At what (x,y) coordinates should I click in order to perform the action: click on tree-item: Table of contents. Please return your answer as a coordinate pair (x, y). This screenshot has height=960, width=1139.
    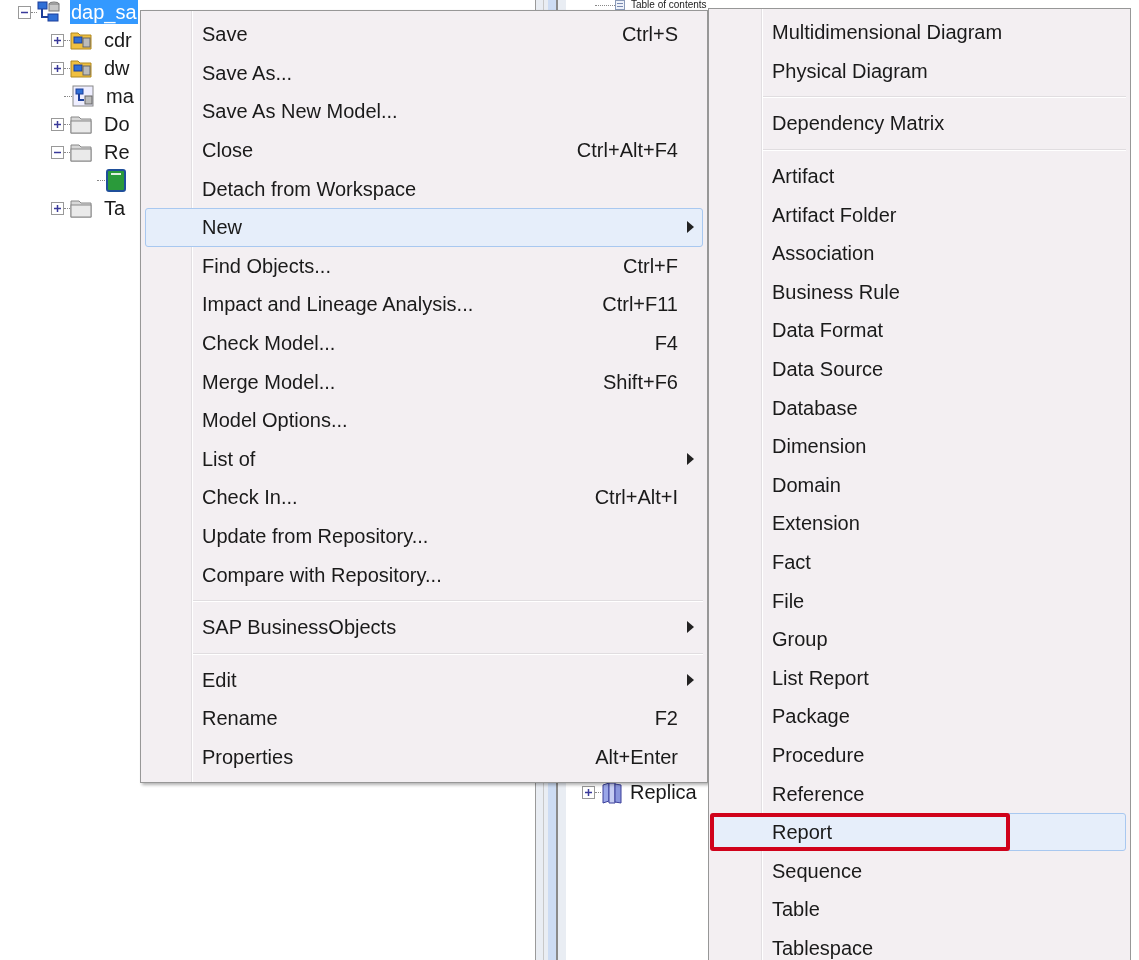
    Looking at the image, I should click on (669, 5).